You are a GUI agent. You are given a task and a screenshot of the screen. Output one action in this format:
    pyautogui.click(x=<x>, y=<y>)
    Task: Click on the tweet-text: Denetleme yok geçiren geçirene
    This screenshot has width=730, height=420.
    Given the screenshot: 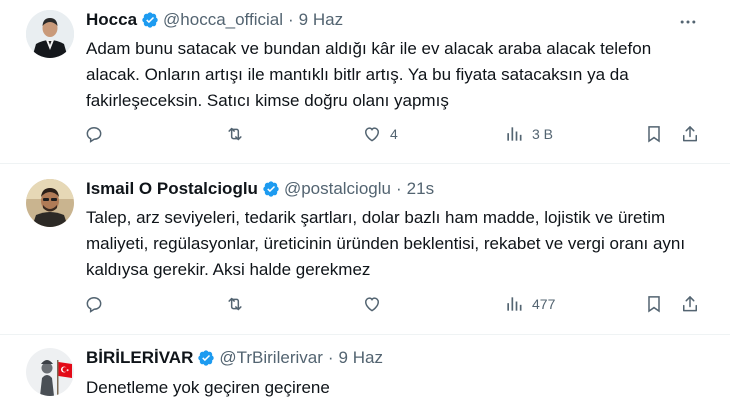 What is the action you would take?
    pyautogui.click(x=208, y=387)
    